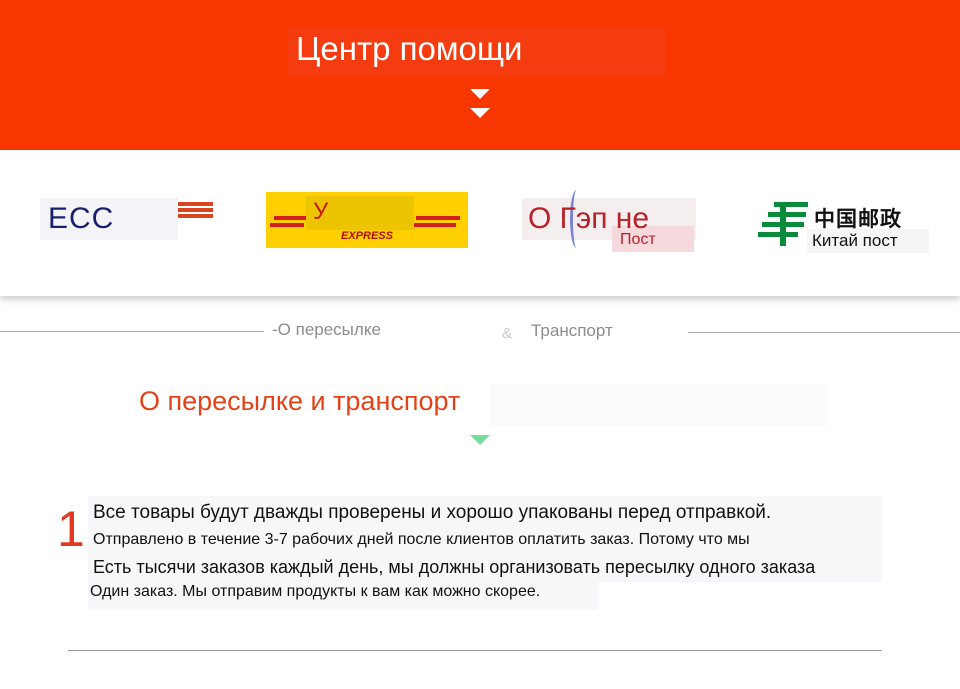 The image size is (960, 689). I want to click on subnav-transport-label: Транспорт, so click(572, 330).